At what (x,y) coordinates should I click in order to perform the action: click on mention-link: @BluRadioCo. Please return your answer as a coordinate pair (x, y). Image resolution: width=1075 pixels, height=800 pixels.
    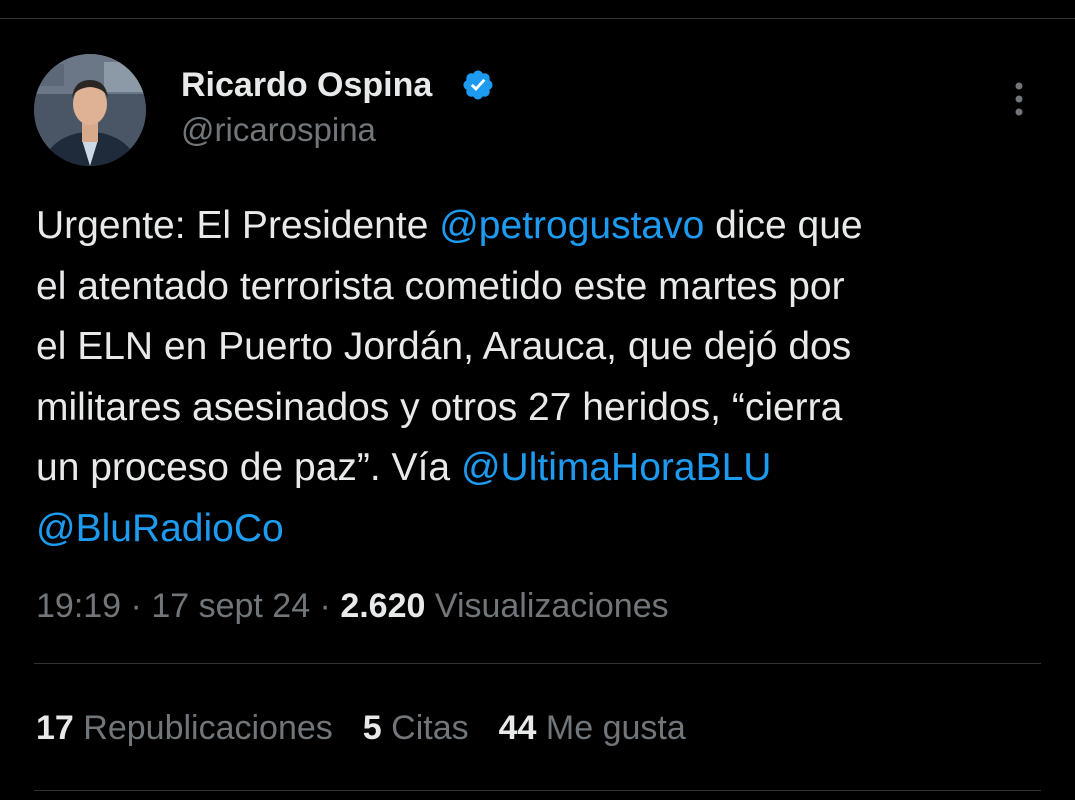
    Looking at the image, I should click on (160, 528).